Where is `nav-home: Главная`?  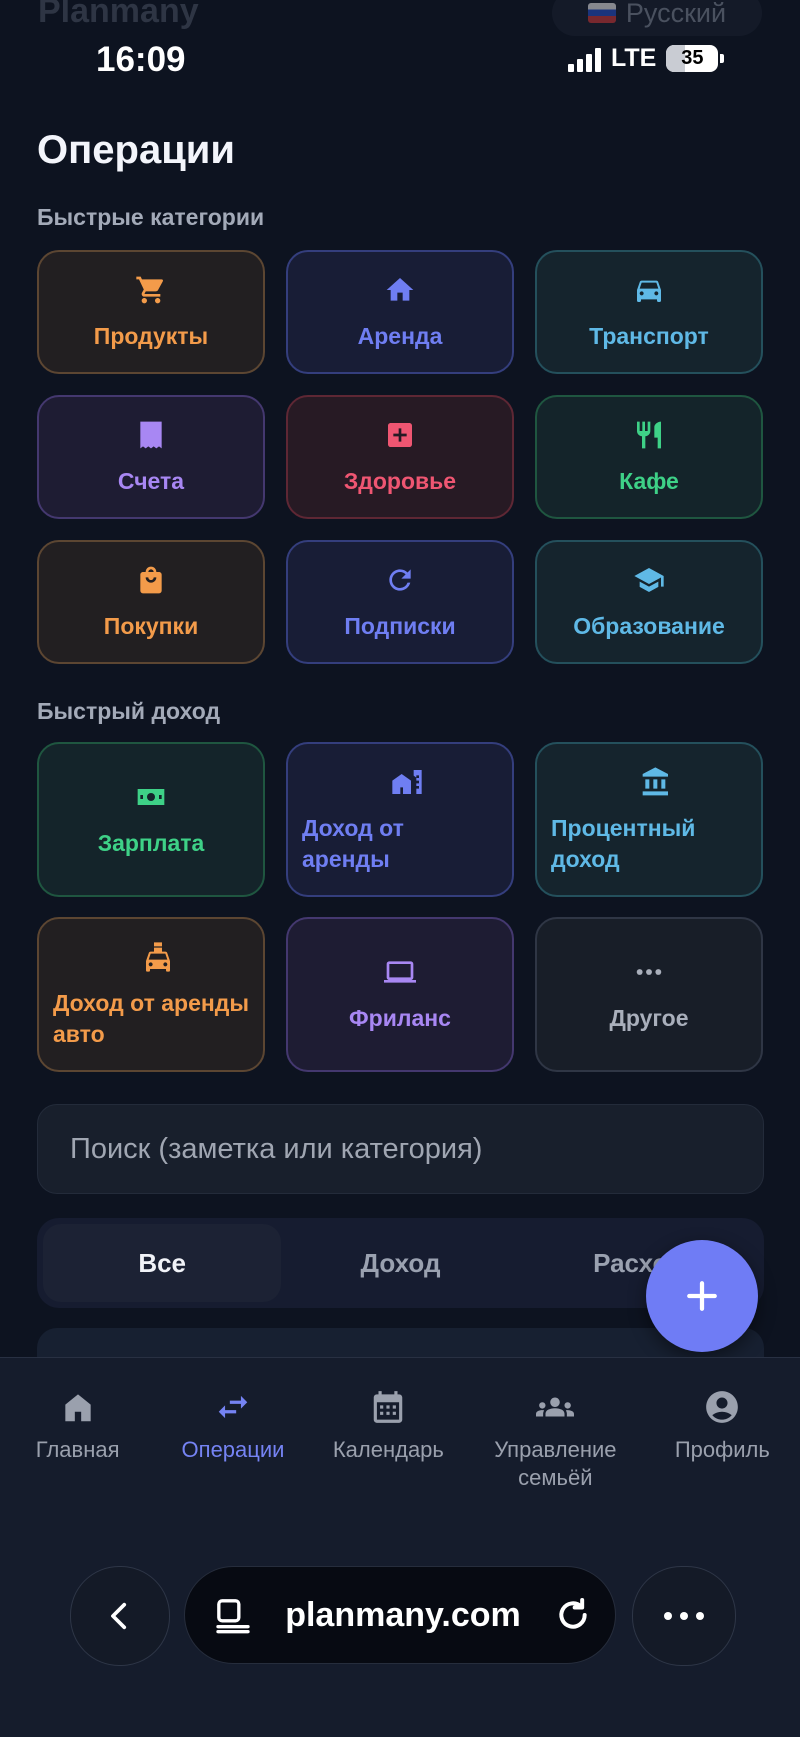
nav-home: Главная is located at coordinates (77, 1440).